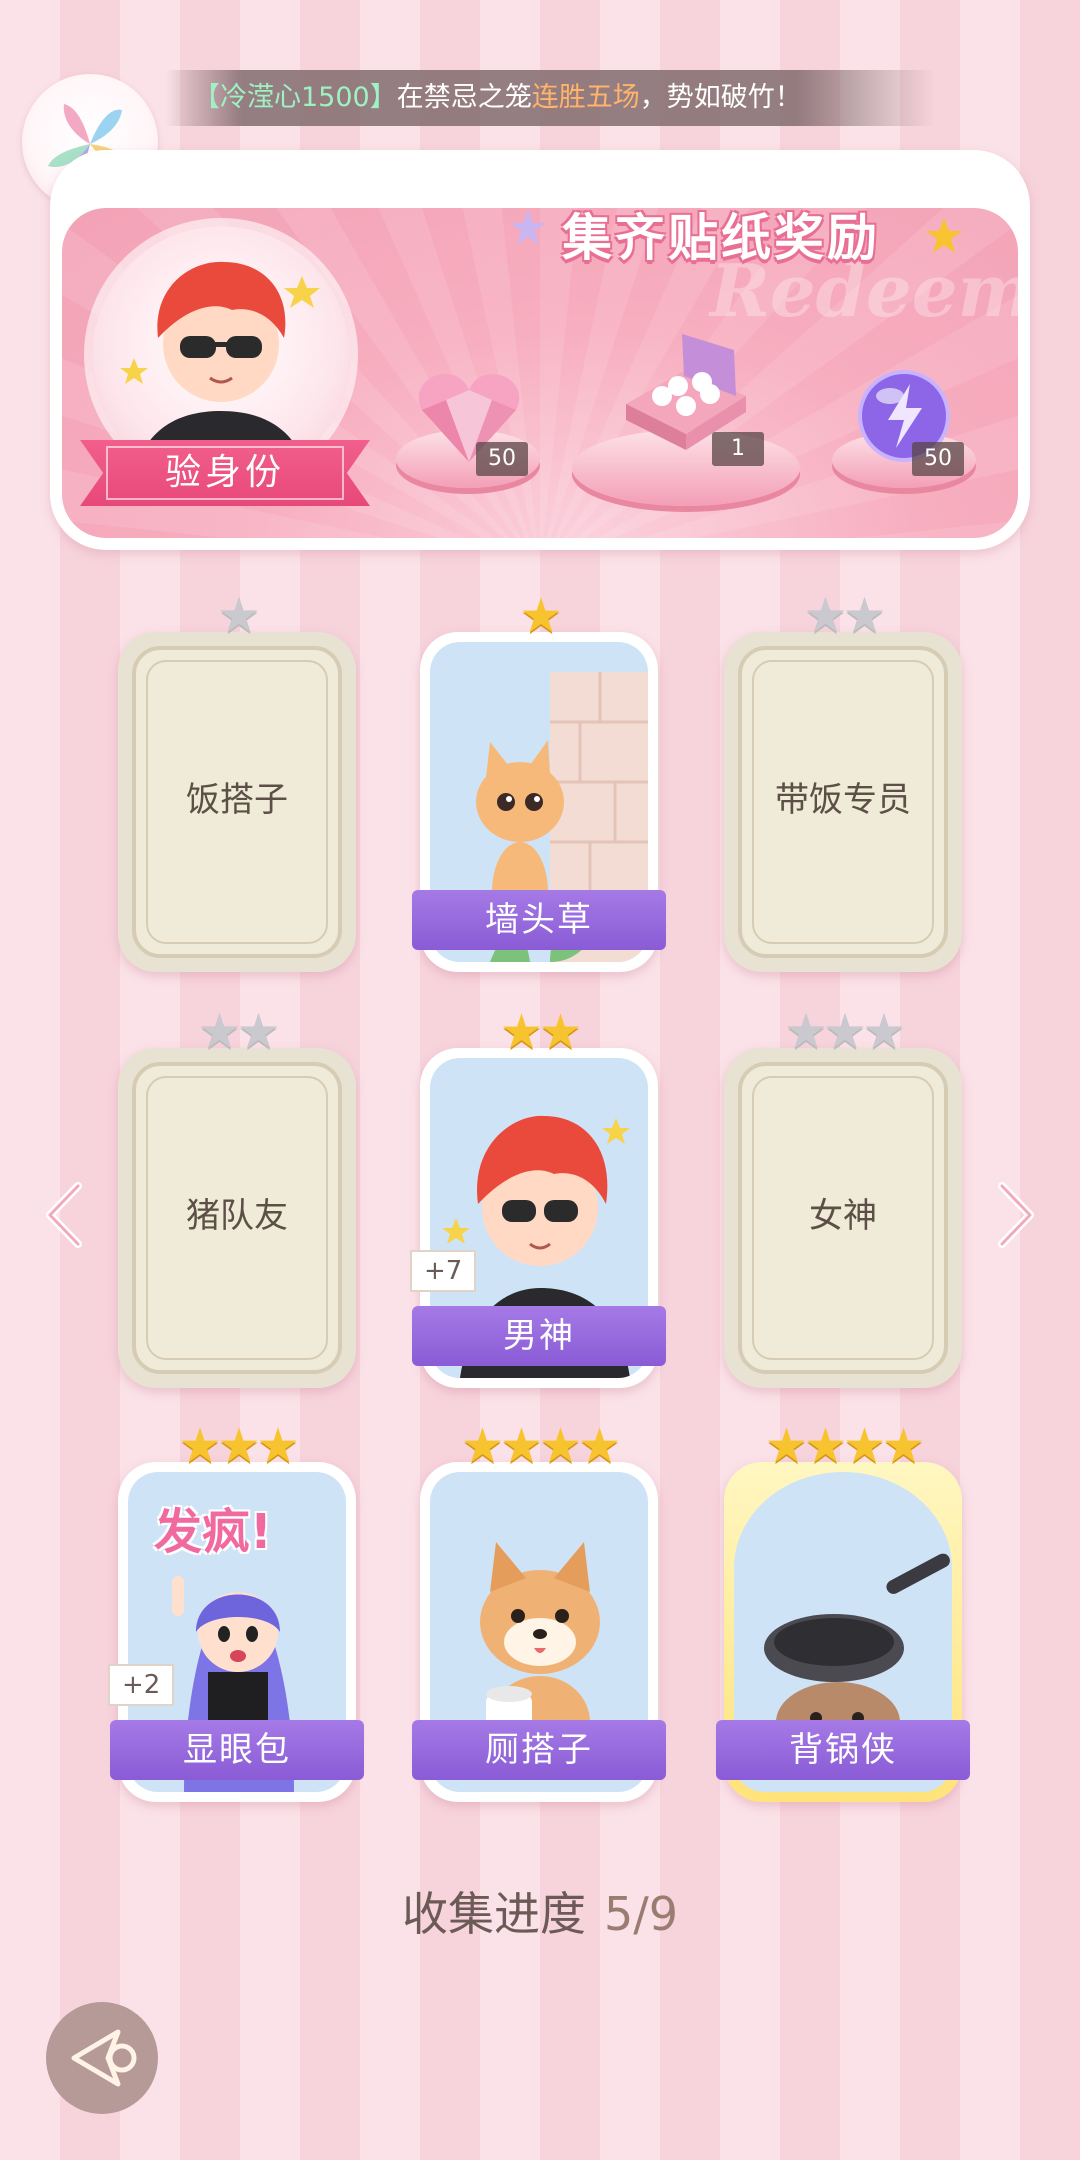 This screenshot has height=2160, width=1080. I want to click on notice-bar: 【冷滢心1500】在禁忌之笼连胜五场，势如破竹！, so click(550, 98).